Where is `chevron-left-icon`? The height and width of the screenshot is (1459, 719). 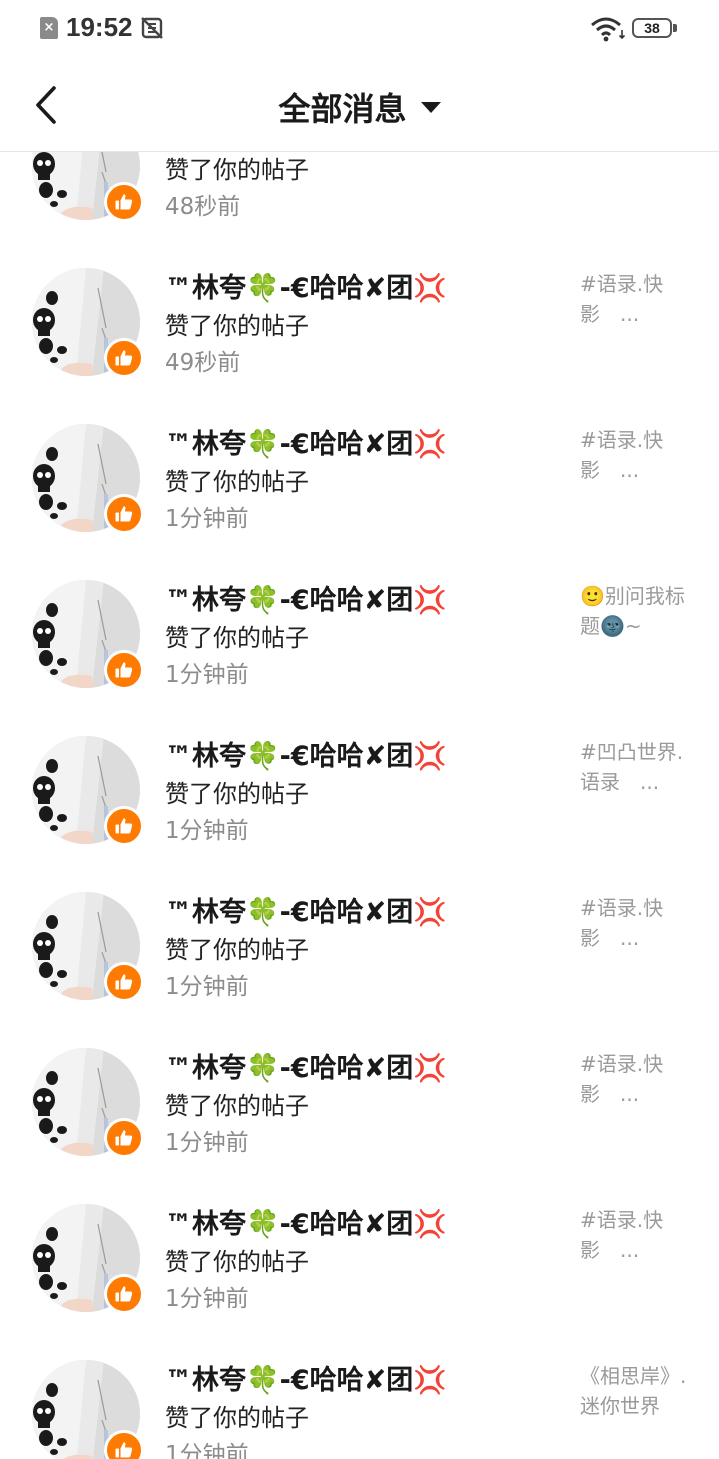 chevron-left-icon is located at coordinates (46, 105).